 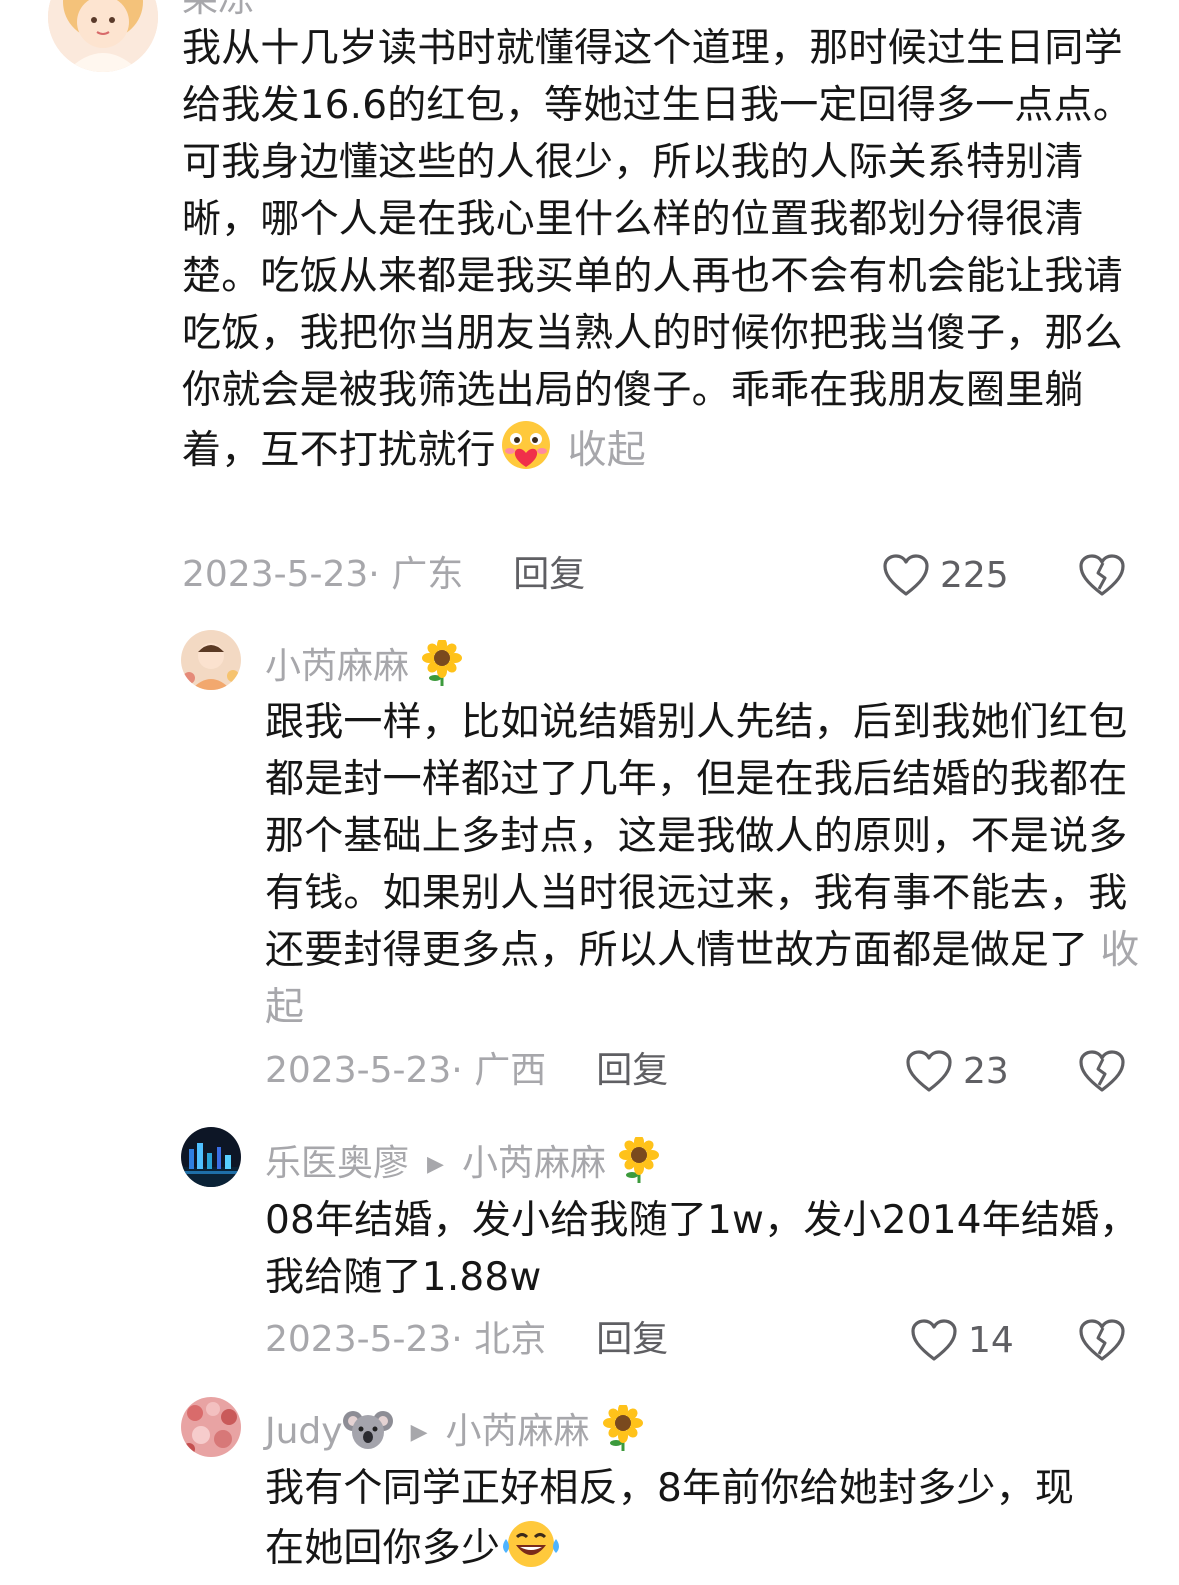 I want to click on like-button: 14, so click(x=962, y=1340).